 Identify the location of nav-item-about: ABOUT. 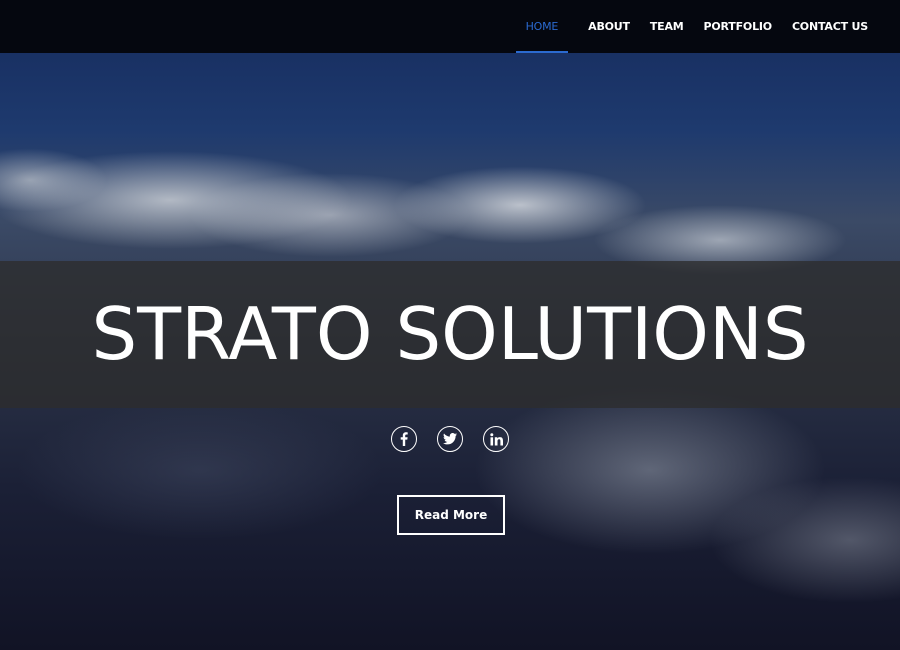
(609, 26).